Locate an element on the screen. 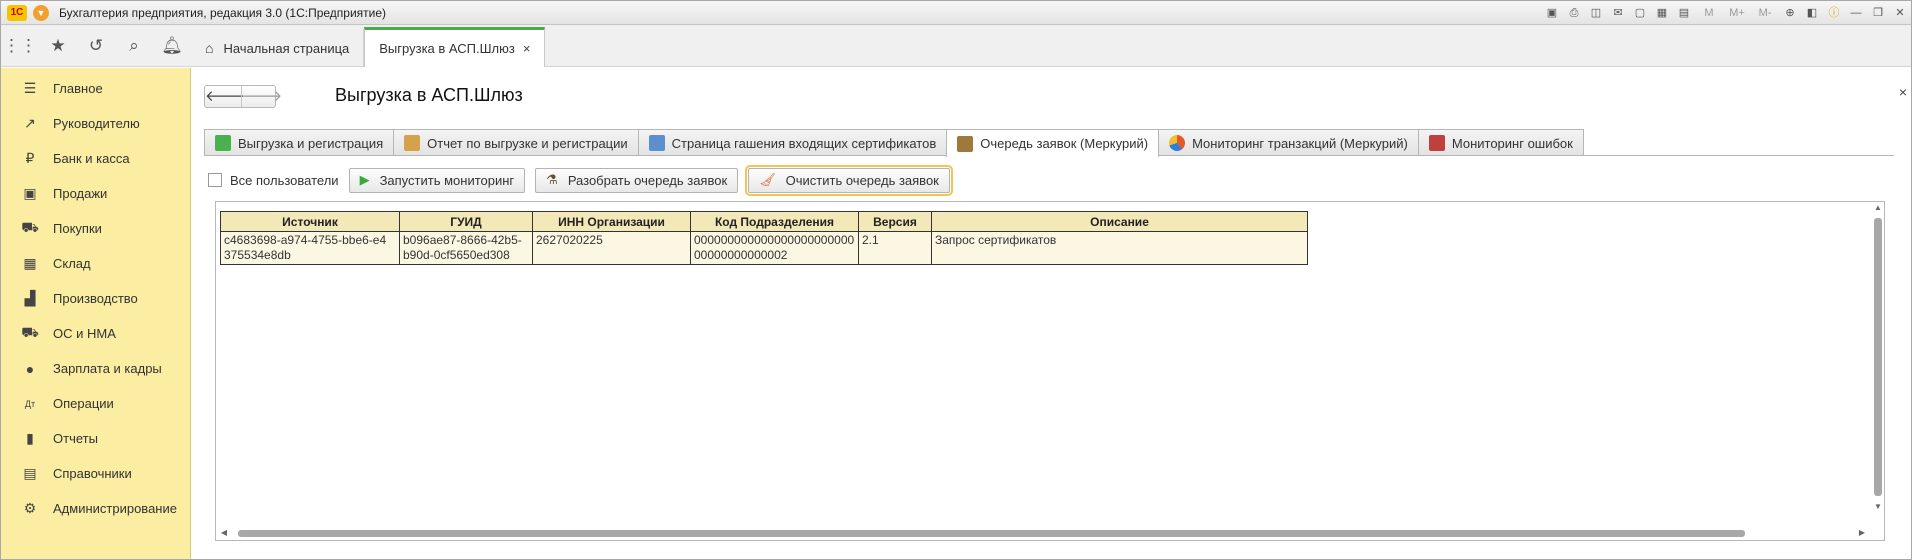 Image resolution: width=1912 pixels, height=560 pixels. save-icon: ▣ is located at coordinates (1552, 13).